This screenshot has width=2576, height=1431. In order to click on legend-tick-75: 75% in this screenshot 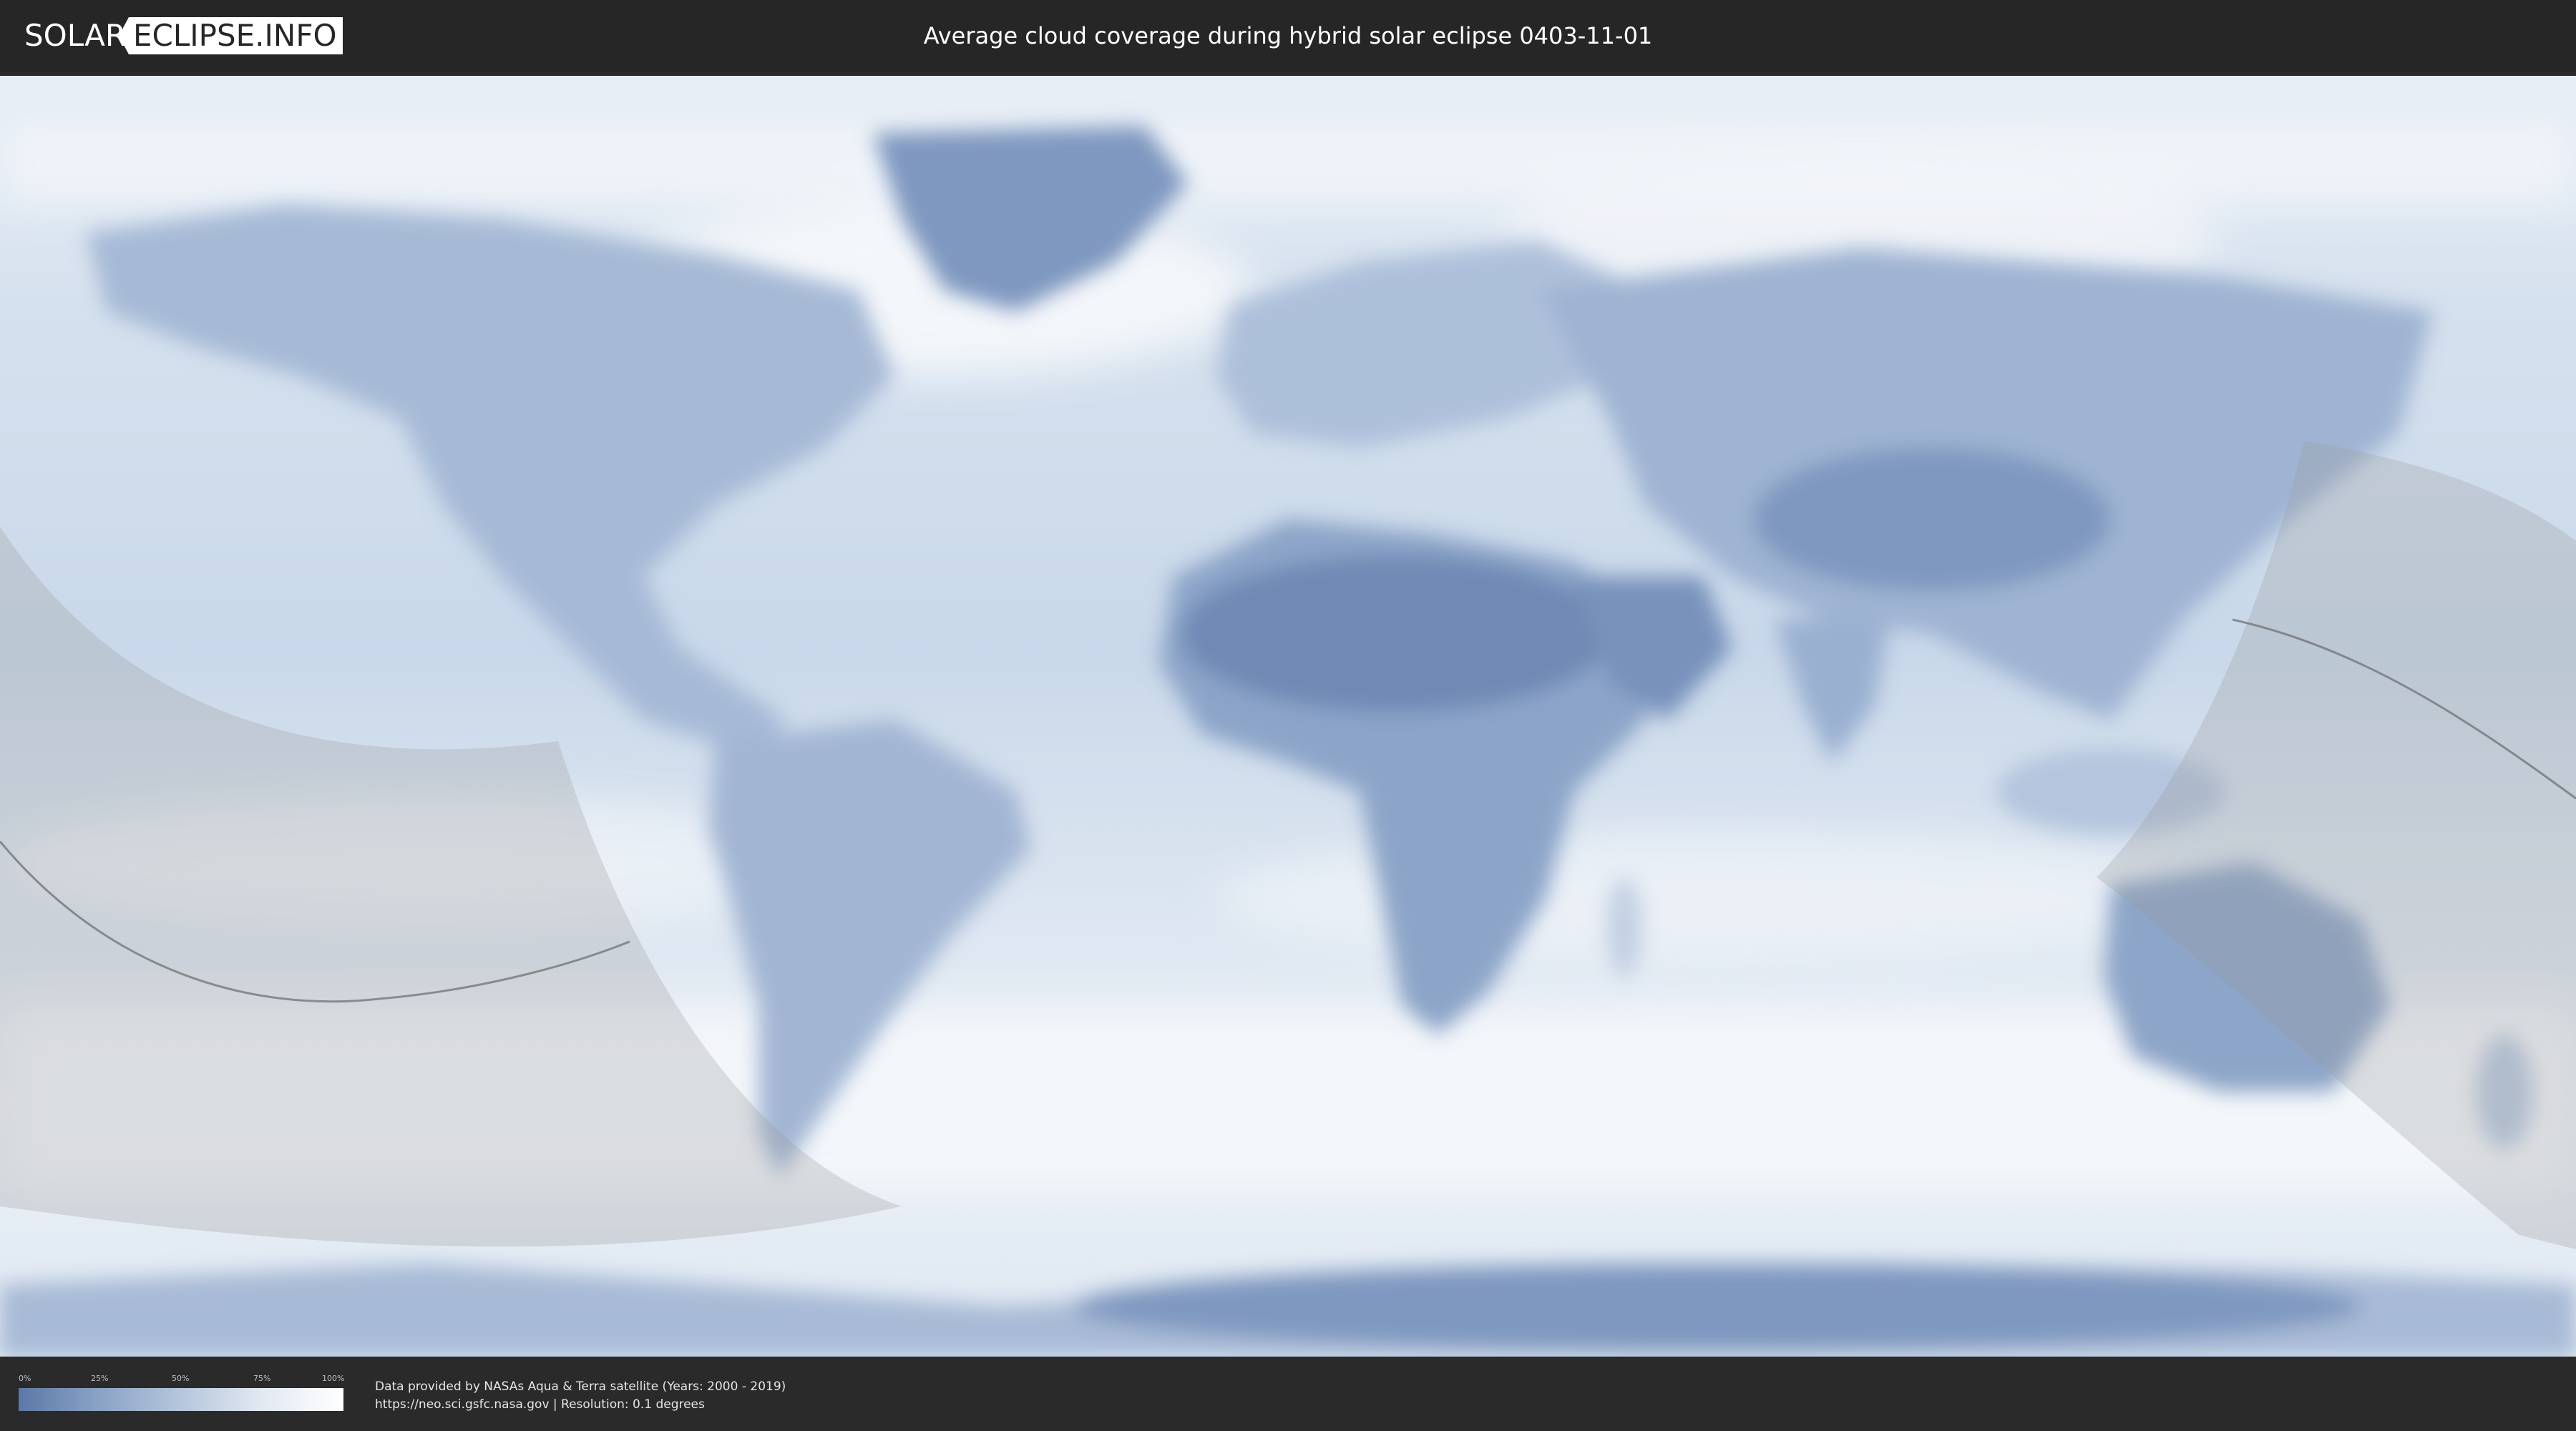, I will do `click(262, 1378)`.